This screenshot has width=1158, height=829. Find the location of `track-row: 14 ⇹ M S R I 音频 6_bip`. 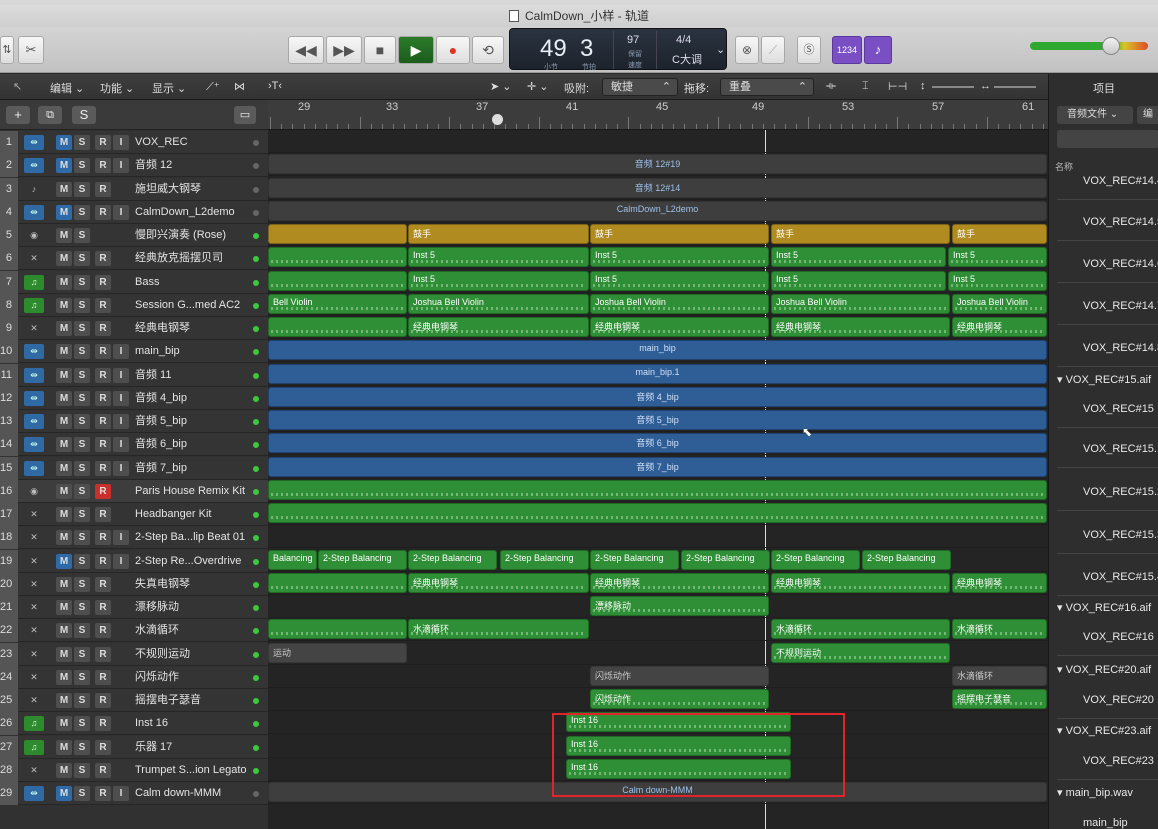

track-row: 14 ⇹ M S R I 音频 6_bip is located at coordinates (134, 445).